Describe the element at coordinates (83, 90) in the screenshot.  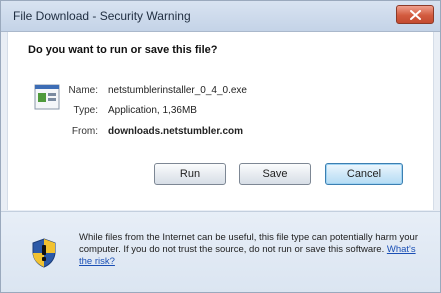
I see `name-label: Name:` at that location.